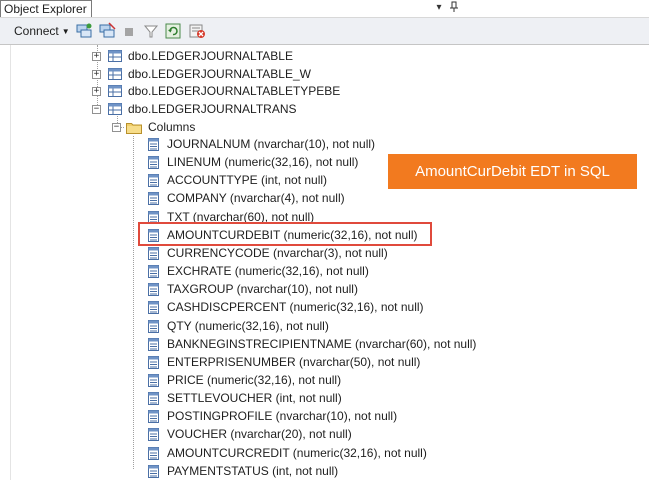 The height and width of the screenshot is (480, 649). Describe the element at coordinates (271, 144) in the screenshot. I see `column-label: JOURNALNUM (nvarchar(10), not null)` at that location.